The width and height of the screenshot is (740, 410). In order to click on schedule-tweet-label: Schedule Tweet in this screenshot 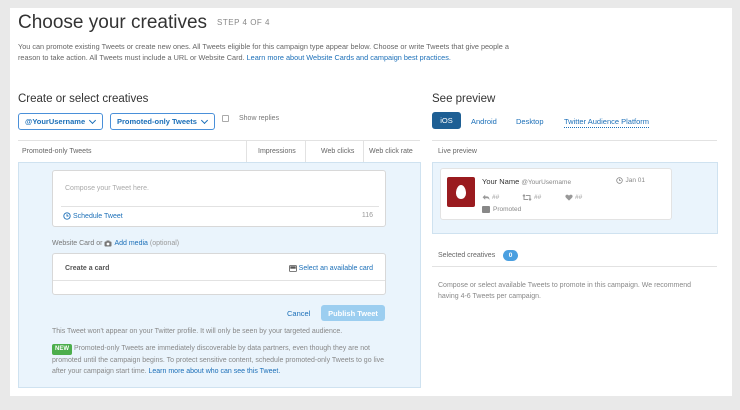, I will do `click(98, 216)`.